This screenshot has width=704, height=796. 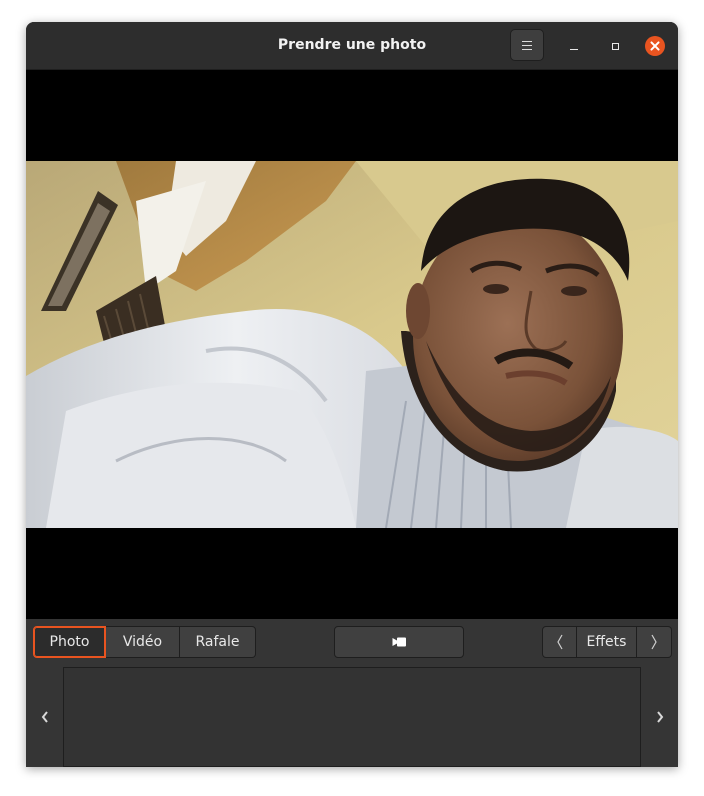 I want to click on hamburger-menu-icon, so click(x=527, y=45).